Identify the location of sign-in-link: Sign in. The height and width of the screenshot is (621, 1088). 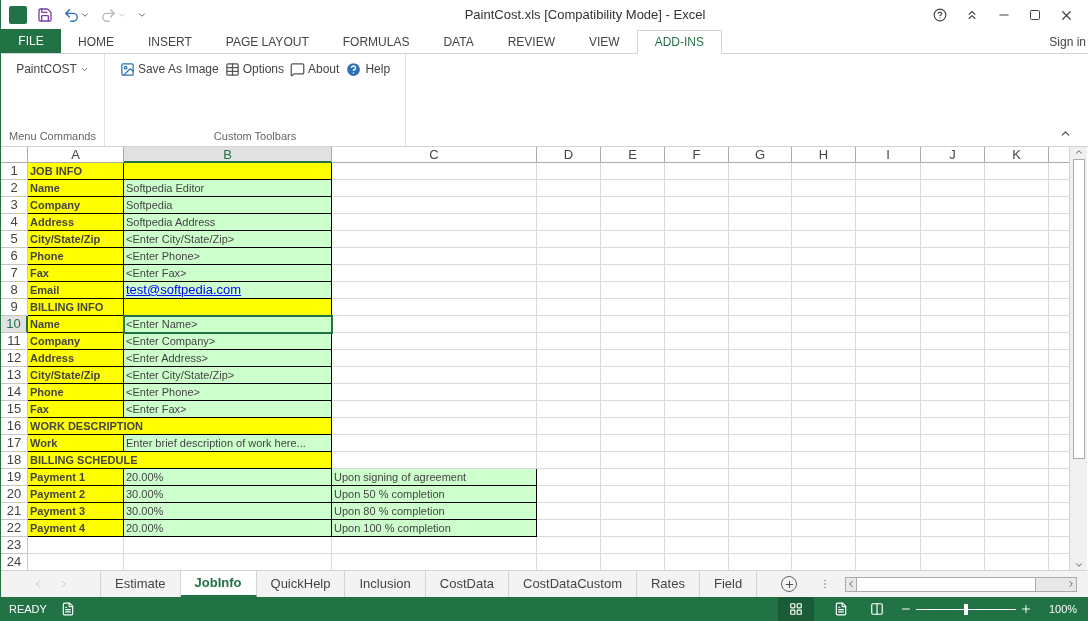
(1068, 41).